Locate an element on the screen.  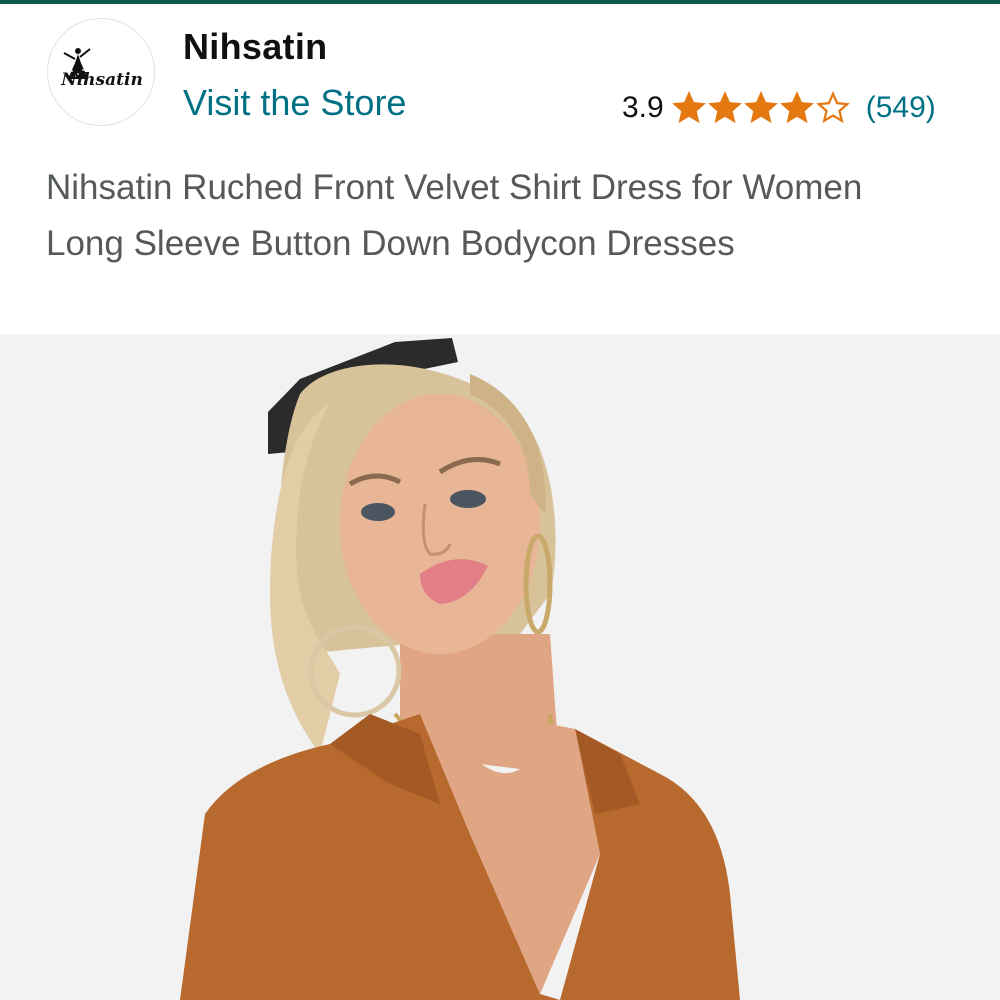
rating-value: 3.9 is located at coordinates (643, 107).